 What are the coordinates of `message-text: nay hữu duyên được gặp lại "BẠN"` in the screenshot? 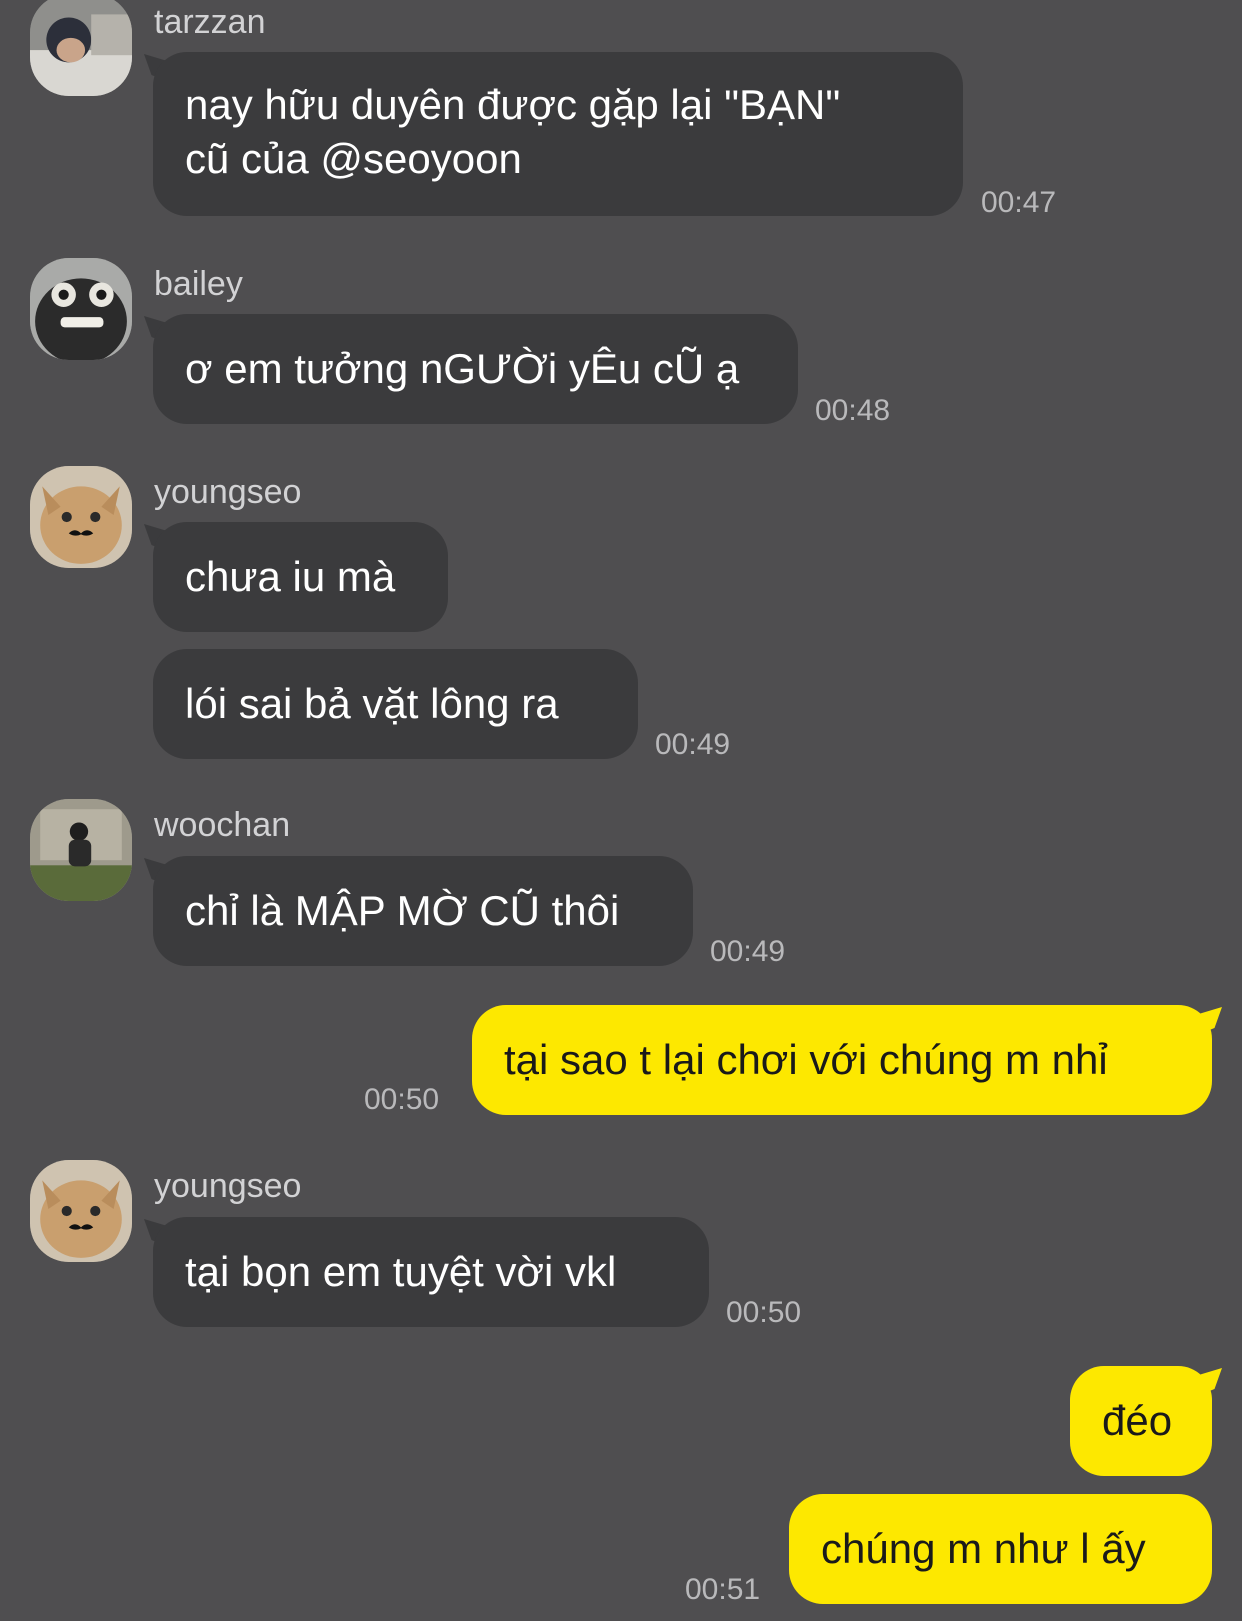 It's located at (513, 104).